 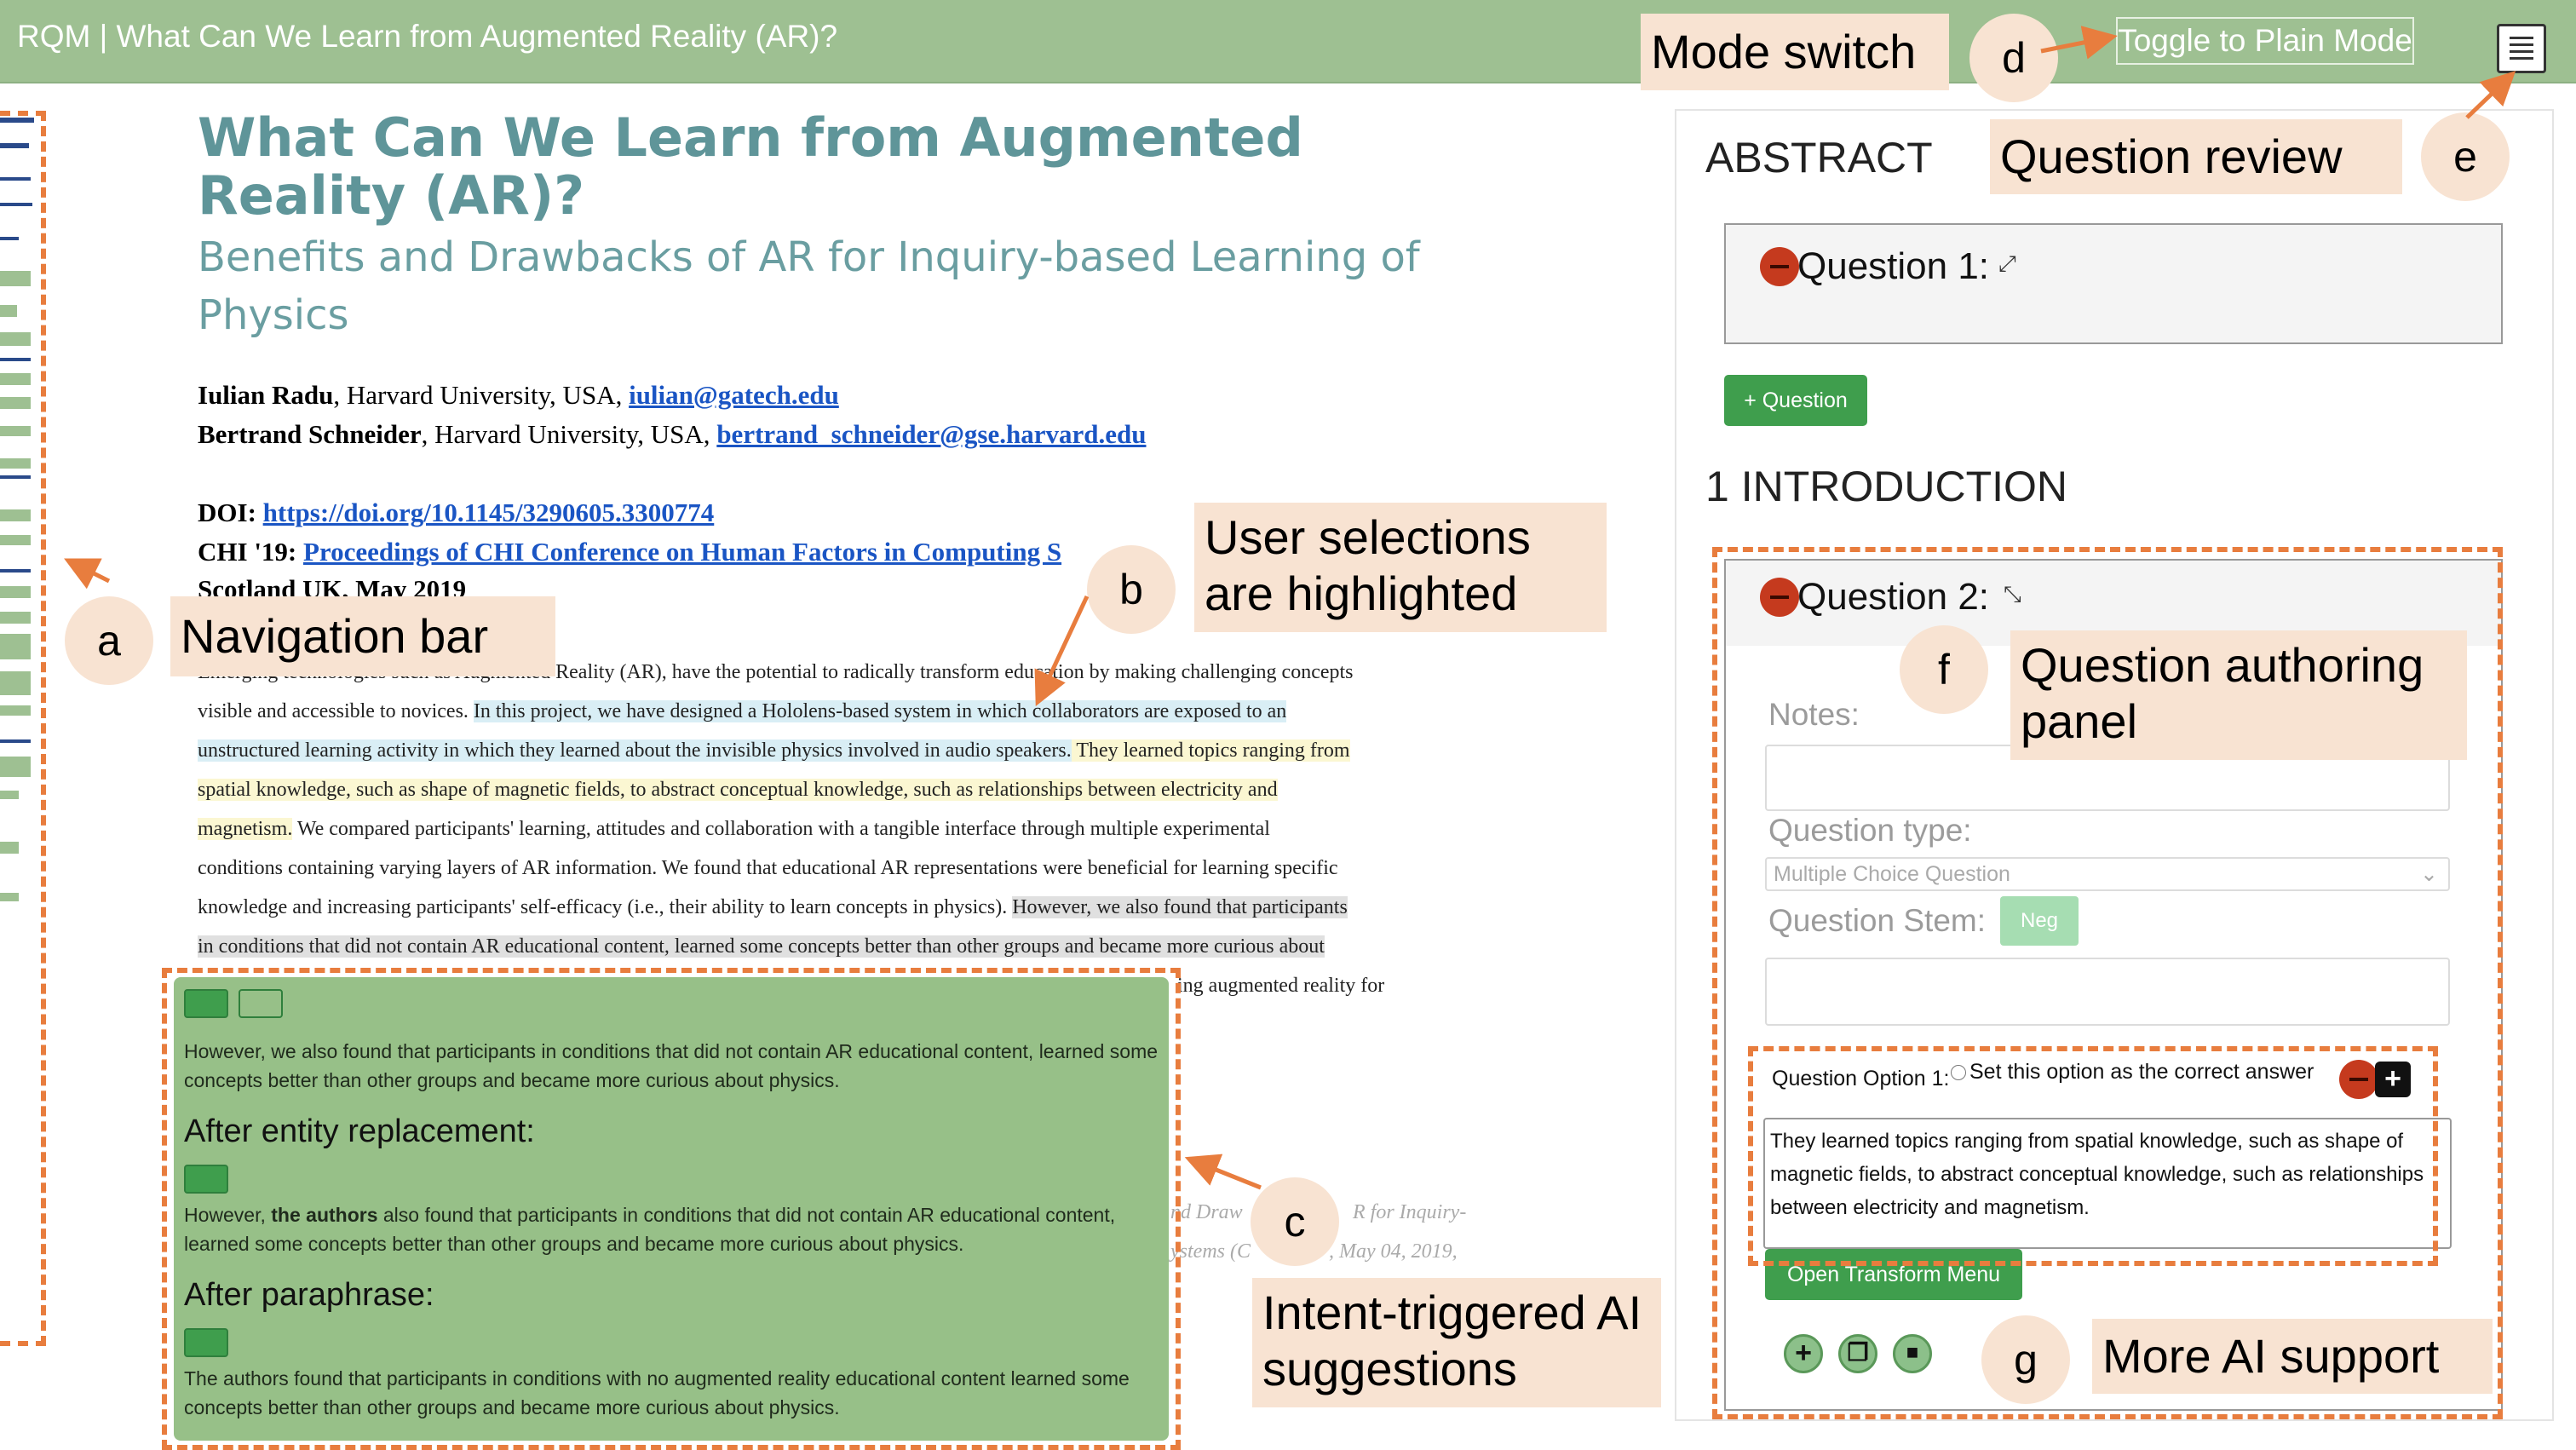 What do you see at coordinates (1062, 651) in the screenshot?
I see `arrow-b` at bounding box center [1062, 651].